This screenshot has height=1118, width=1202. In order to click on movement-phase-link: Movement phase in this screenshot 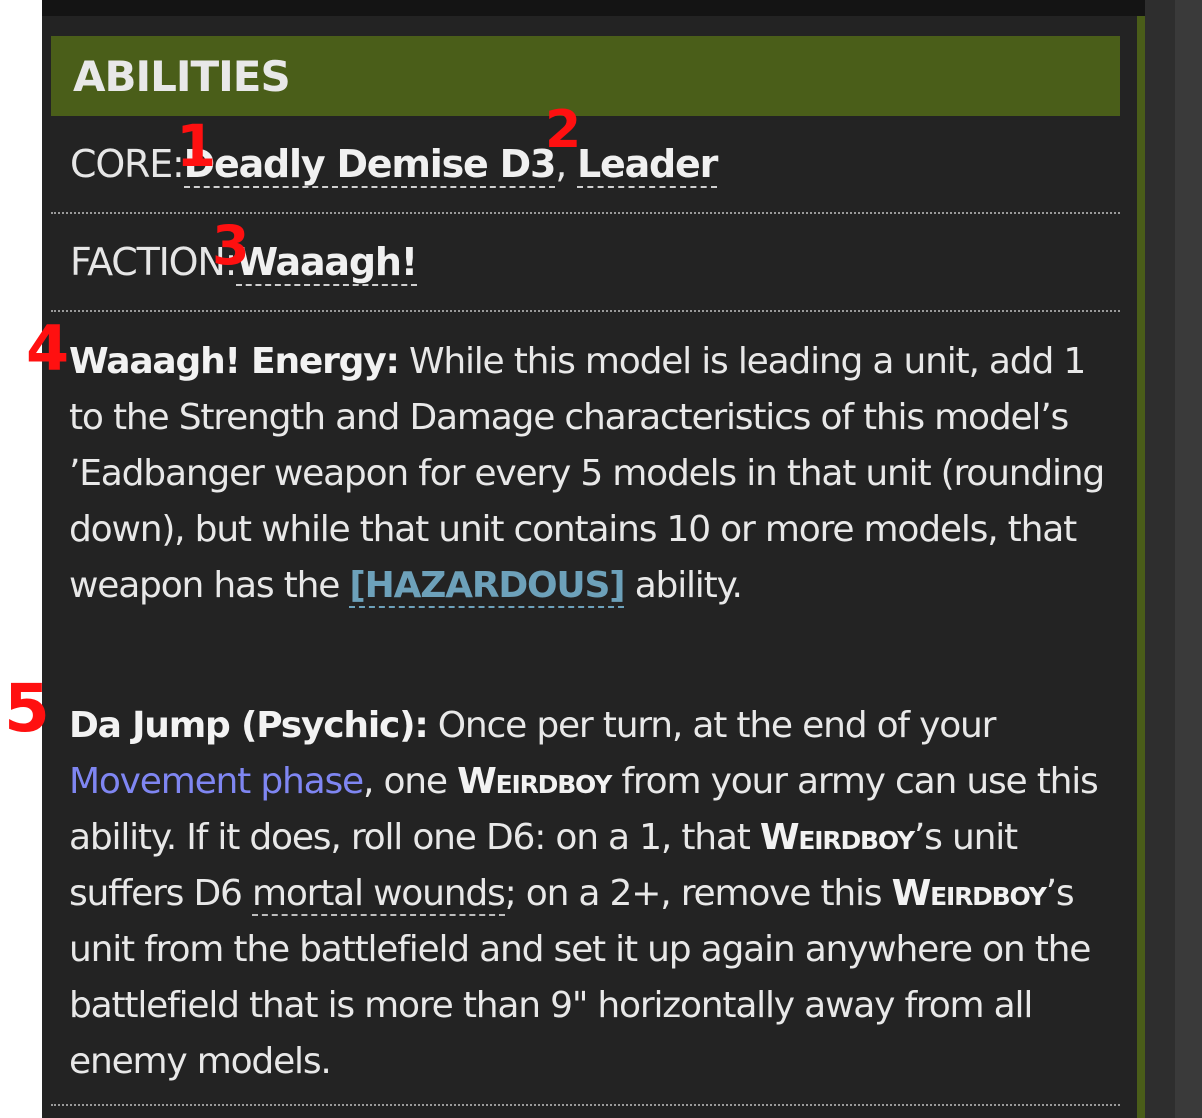, I will do `click(216, 781)`.